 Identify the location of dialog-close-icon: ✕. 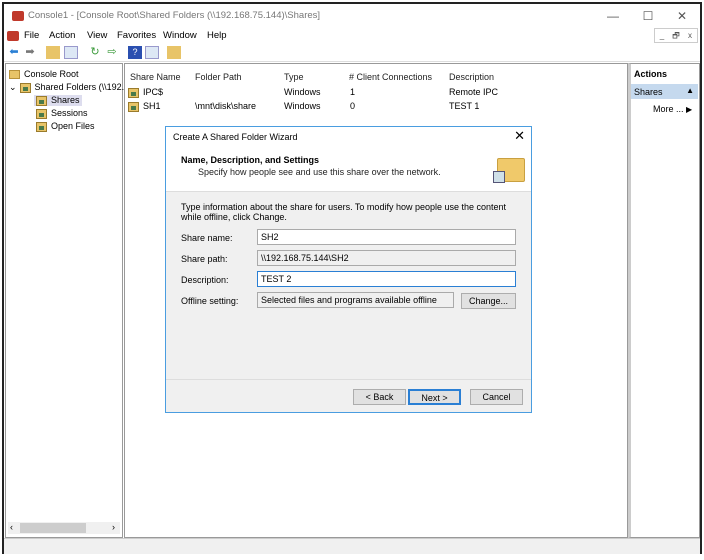
(519, 136).